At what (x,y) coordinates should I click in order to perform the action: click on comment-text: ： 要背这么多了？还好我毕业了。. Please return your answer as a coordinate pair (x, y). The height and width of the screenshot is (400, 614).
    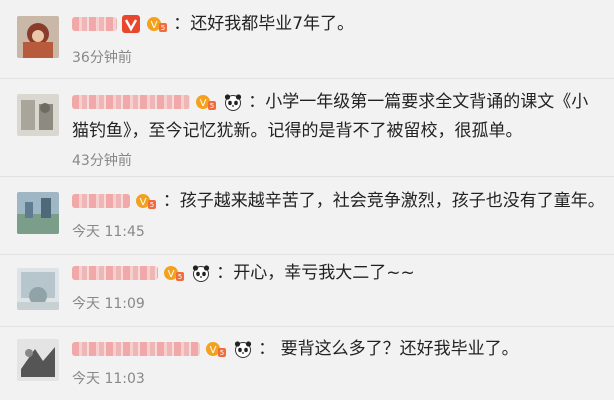
    Looking at the image, I should click on (388, 349).